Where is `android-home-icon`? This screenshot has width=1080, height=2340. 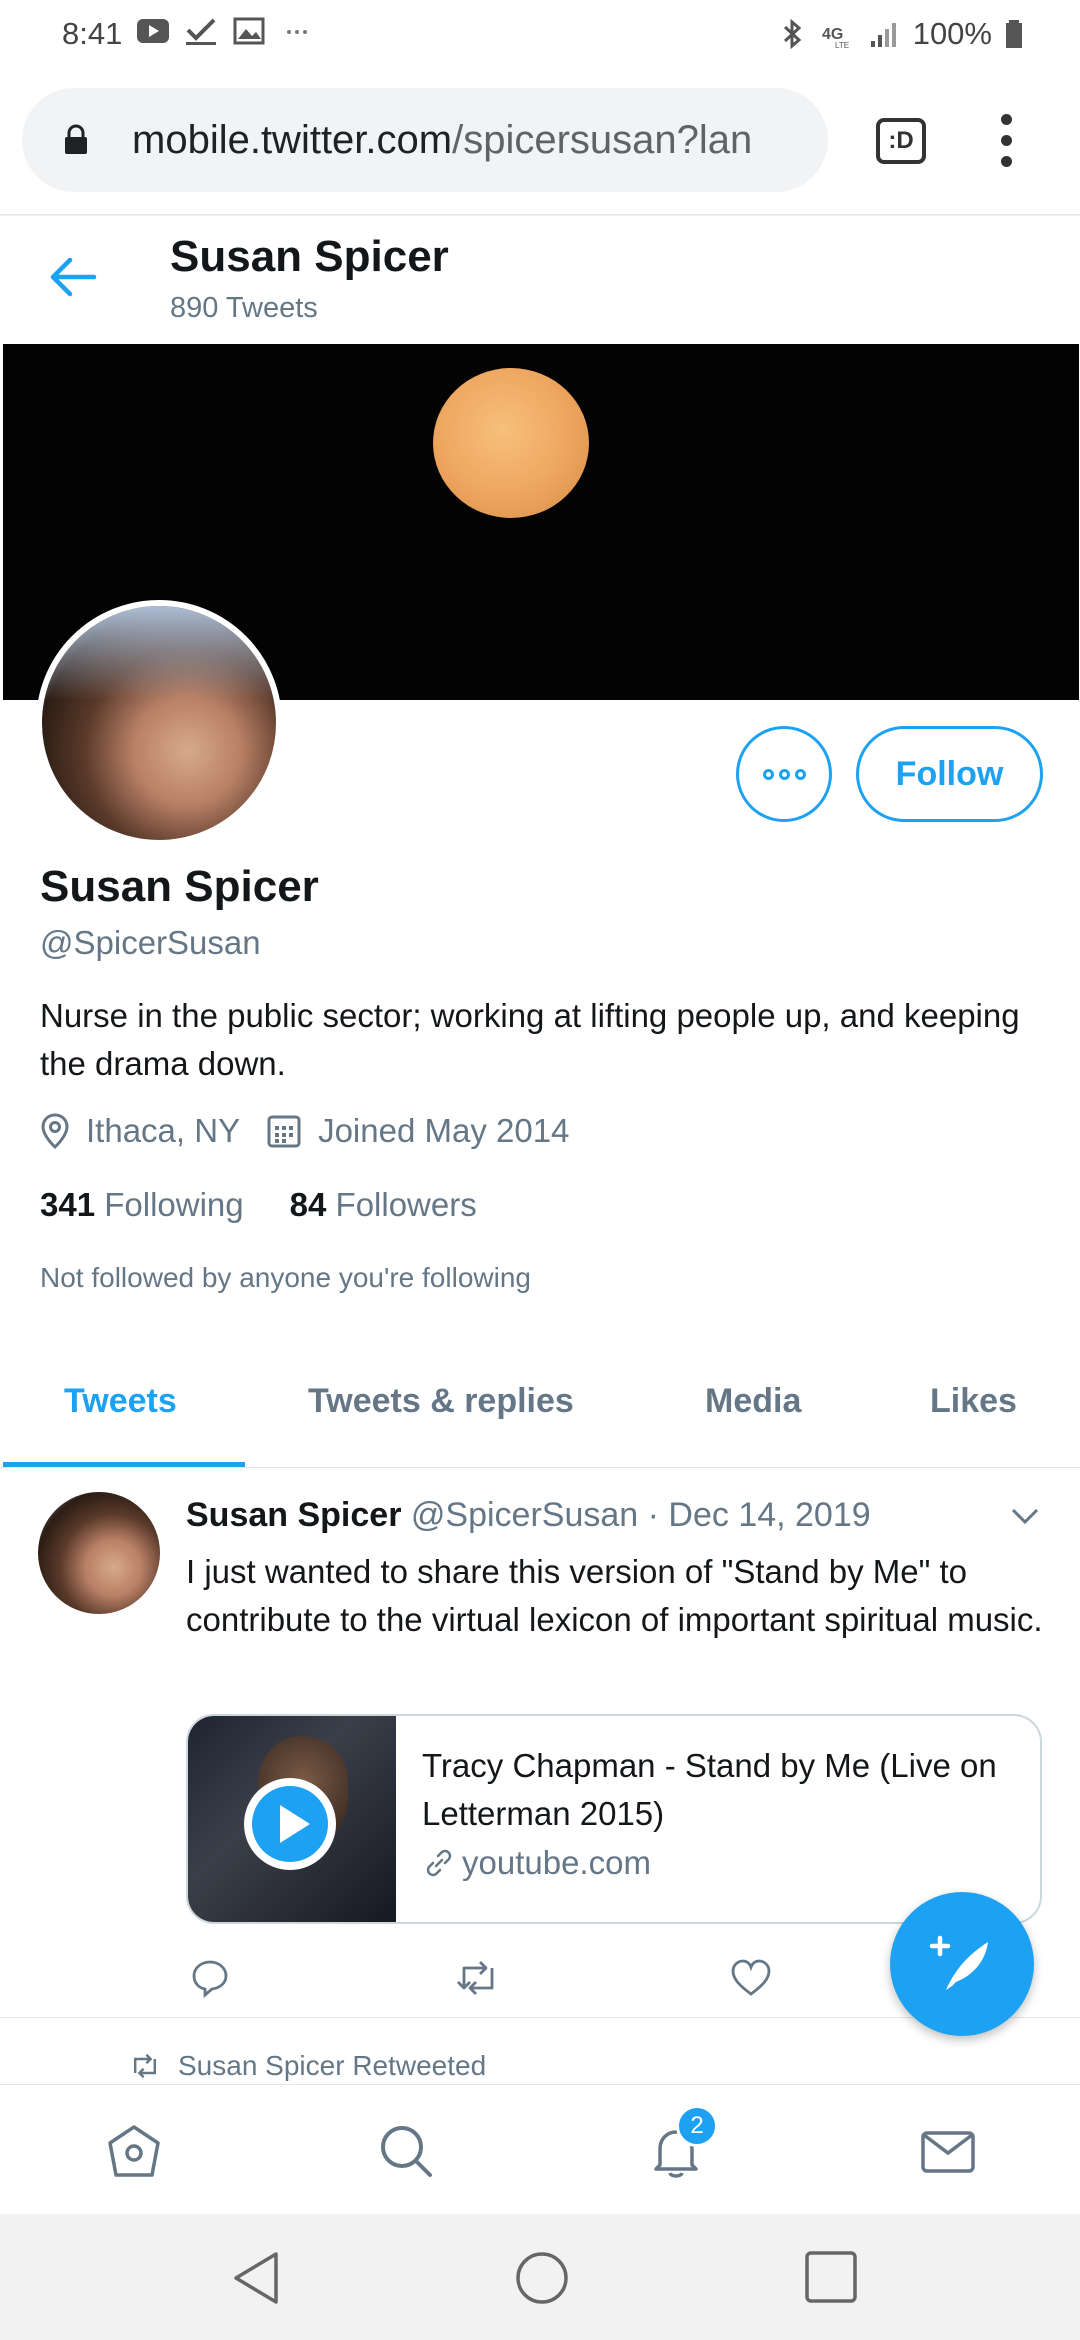 android-home-icon is located at coordinates (542, 2278).